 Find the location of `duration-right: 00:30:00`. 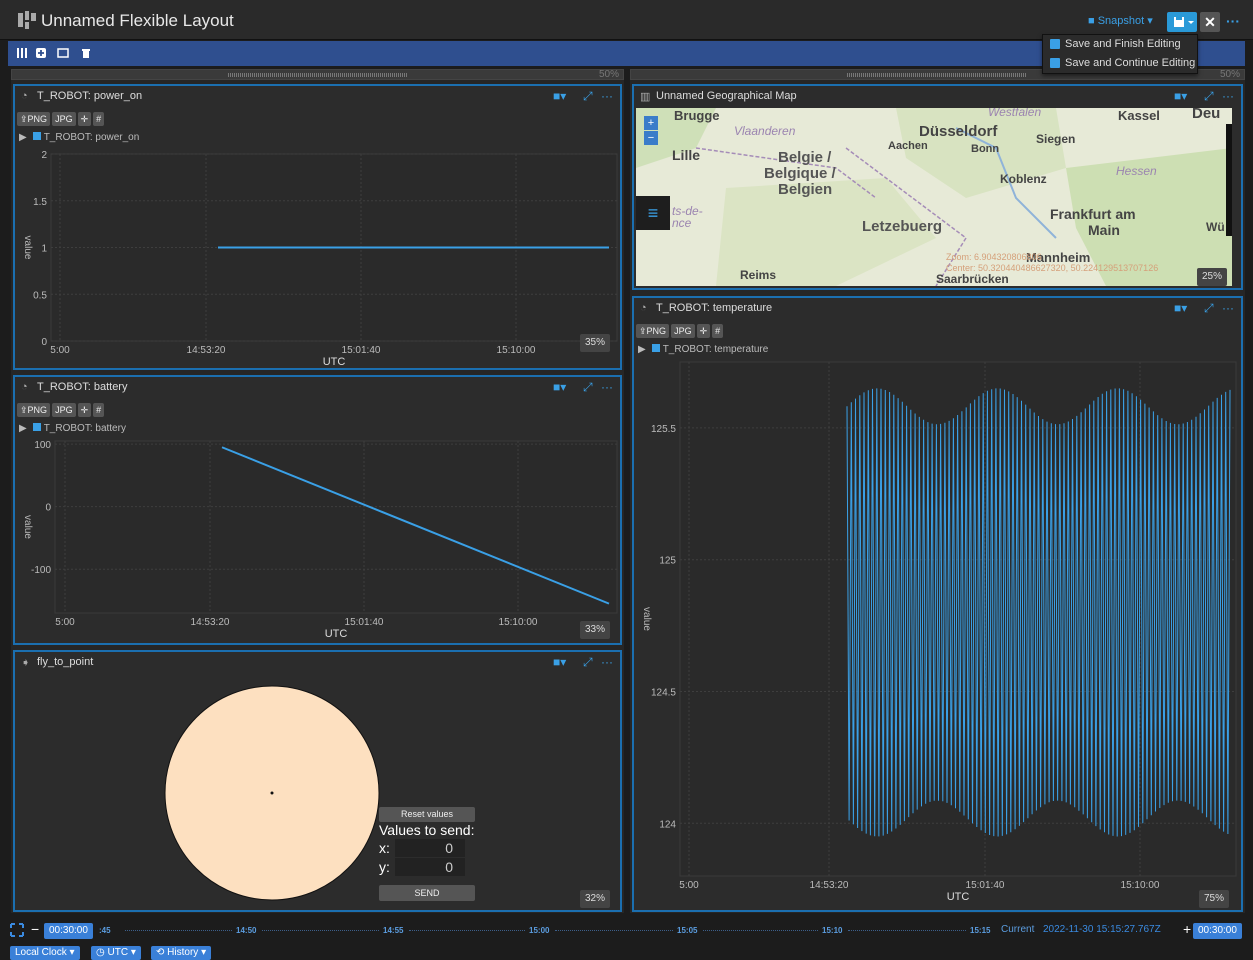

duration-right: 00:30:00 is located at coordinates (1217, 931).